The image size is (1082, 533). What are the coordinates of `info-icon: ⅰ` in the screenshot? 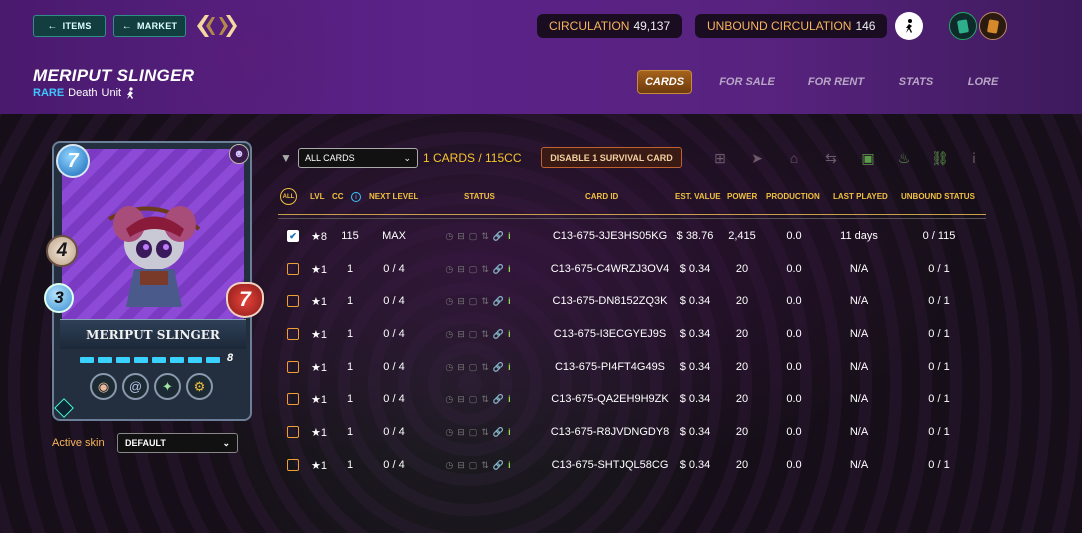 It's located at (974, 158).